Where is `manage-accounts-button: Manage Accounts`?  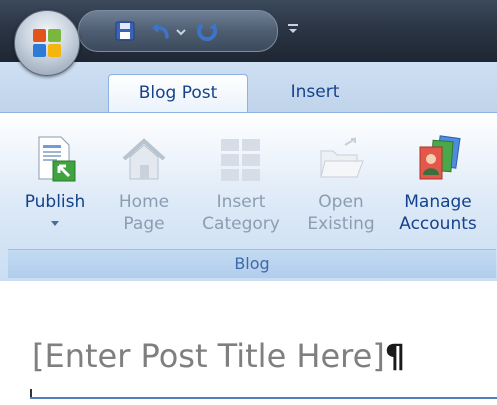
manage-accounts-button: Manage Accounts is located at coordinates (438, 181).